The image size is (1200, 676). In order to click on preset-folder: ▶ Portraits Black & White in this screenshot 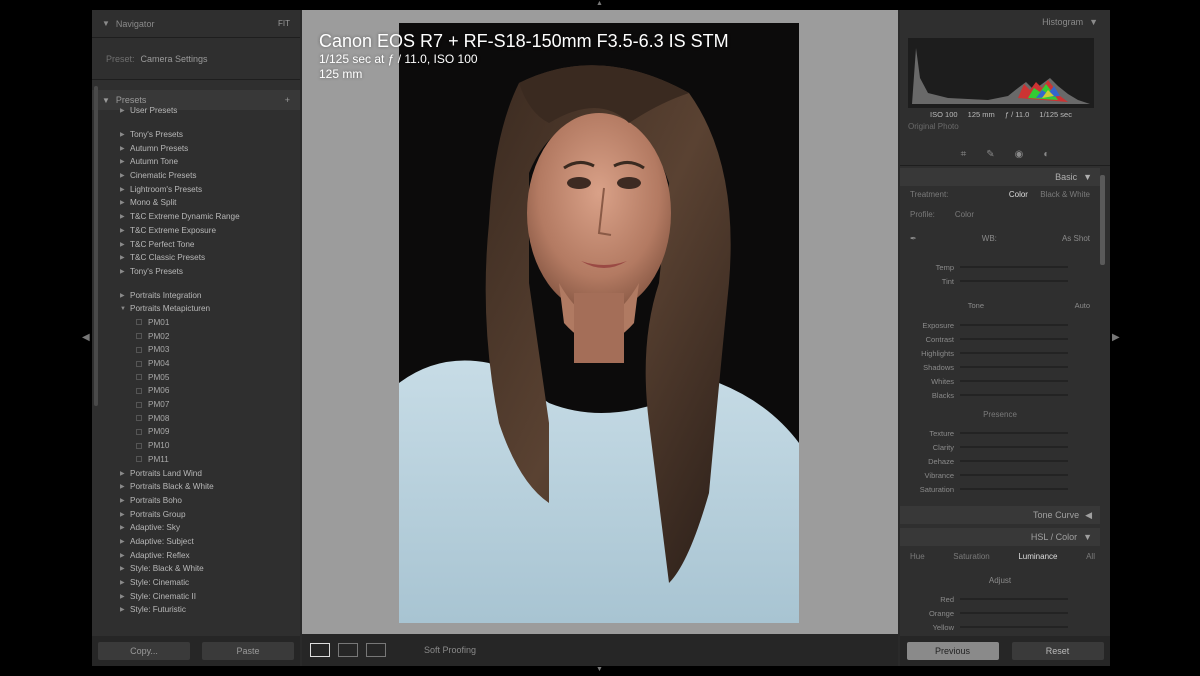, I will do `click(196, 487)`.